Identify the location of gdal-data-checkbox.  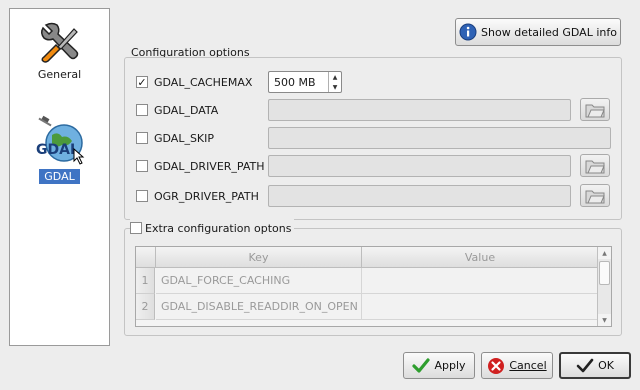
(142, 110).